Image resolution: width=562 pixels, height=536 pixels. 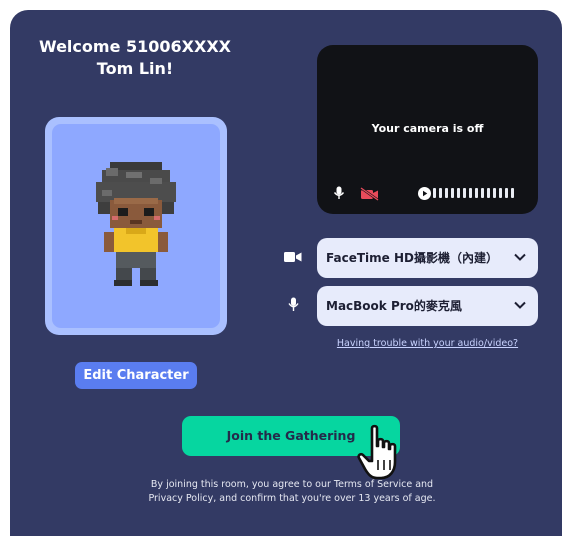 I want to click on avatar-preview, so click(x=136, y=226).